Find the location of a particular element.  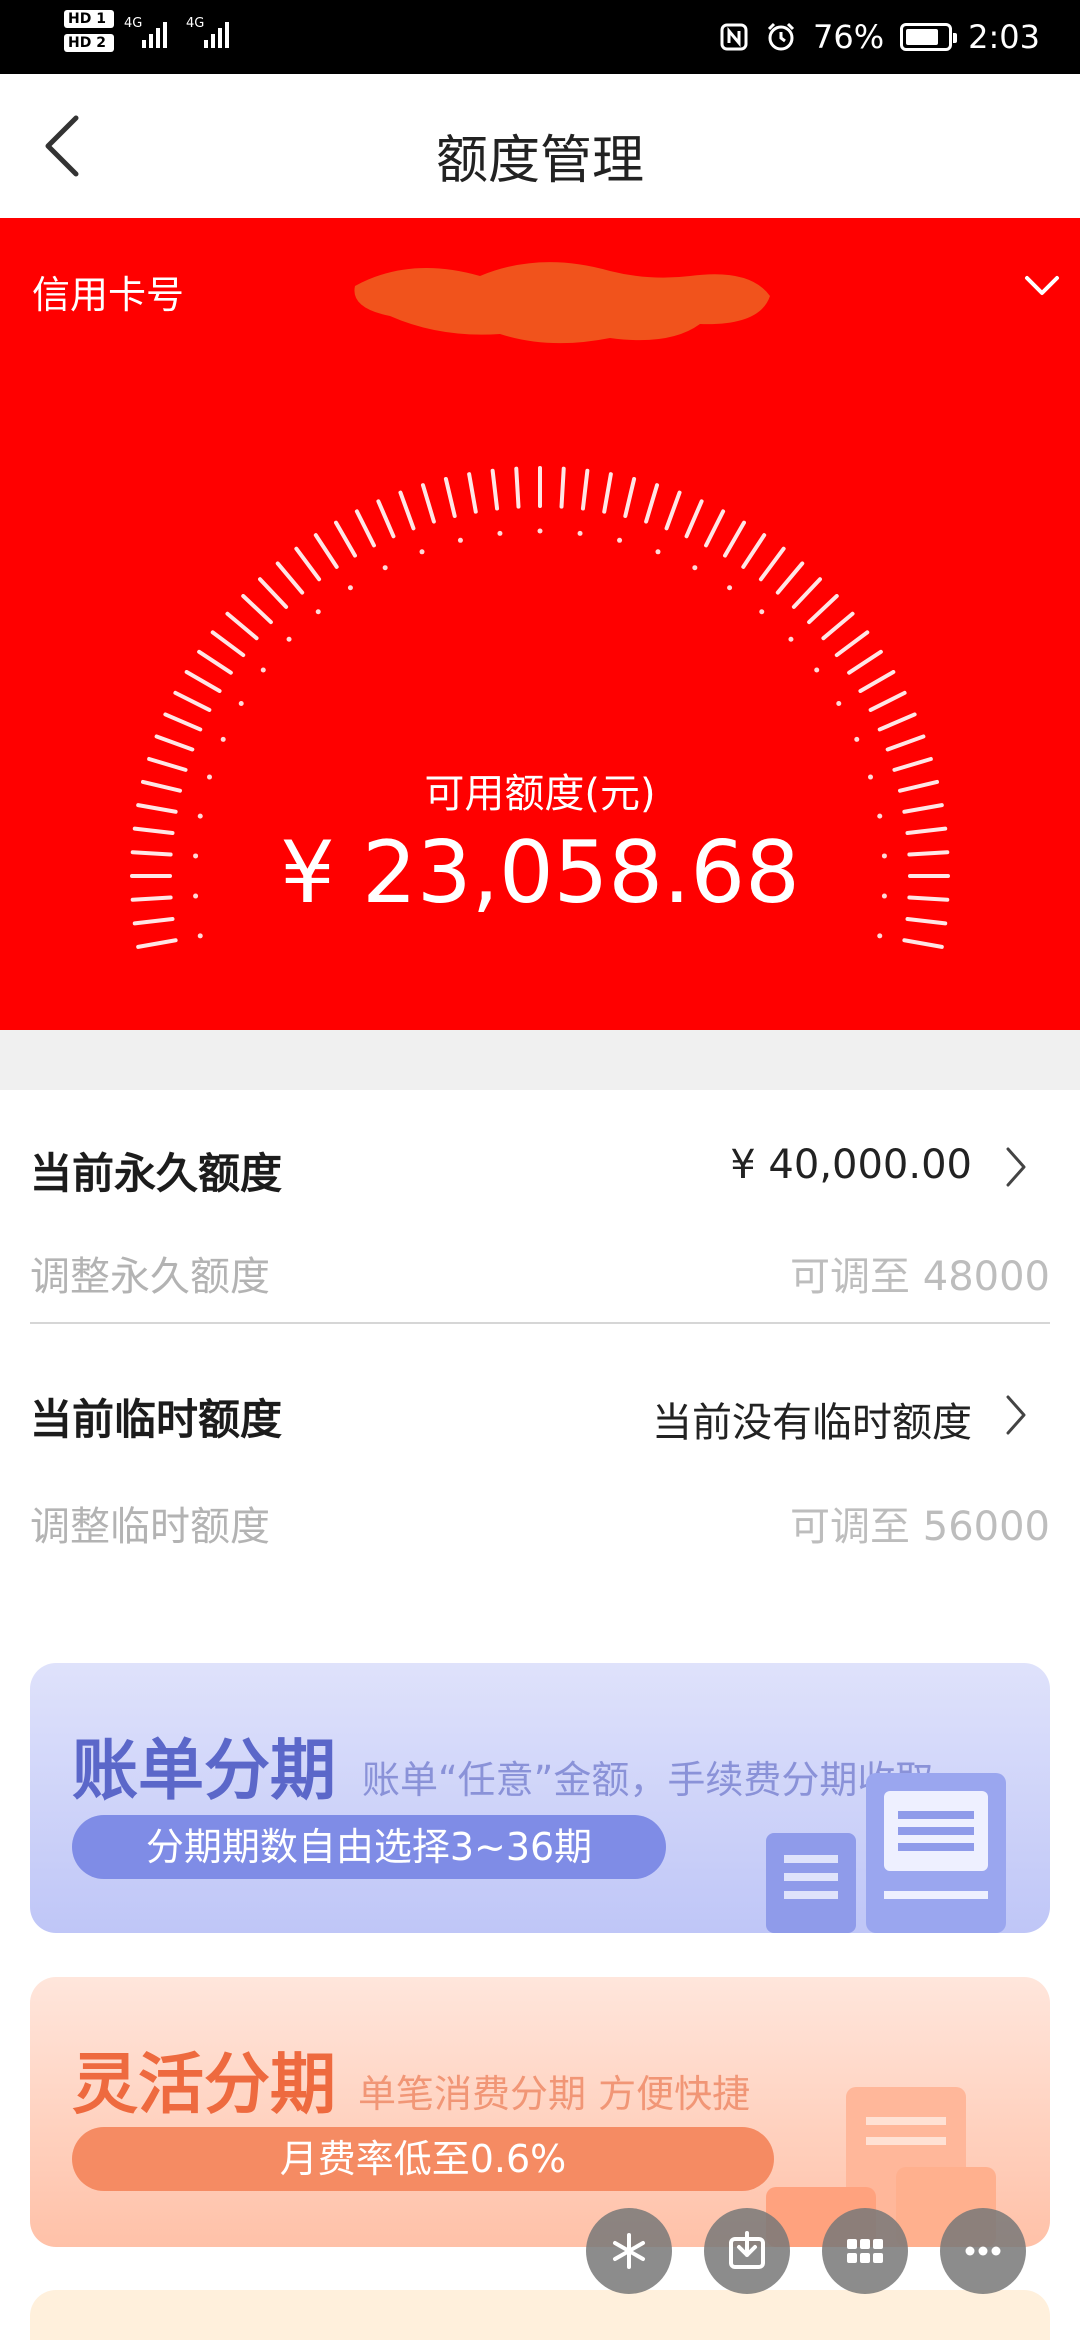

chevron-down-icon is located at coordinates (1042, 285).